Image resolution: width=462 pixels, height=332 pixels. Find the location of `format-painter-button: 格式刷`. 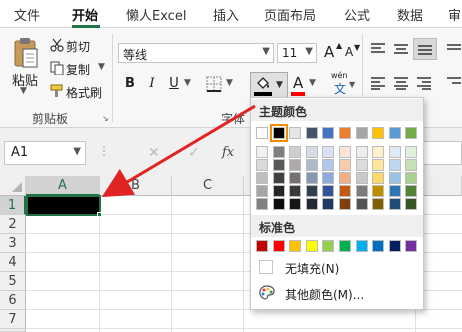

format-painter-button: 格式刷 is located at coordinates (84, 92).